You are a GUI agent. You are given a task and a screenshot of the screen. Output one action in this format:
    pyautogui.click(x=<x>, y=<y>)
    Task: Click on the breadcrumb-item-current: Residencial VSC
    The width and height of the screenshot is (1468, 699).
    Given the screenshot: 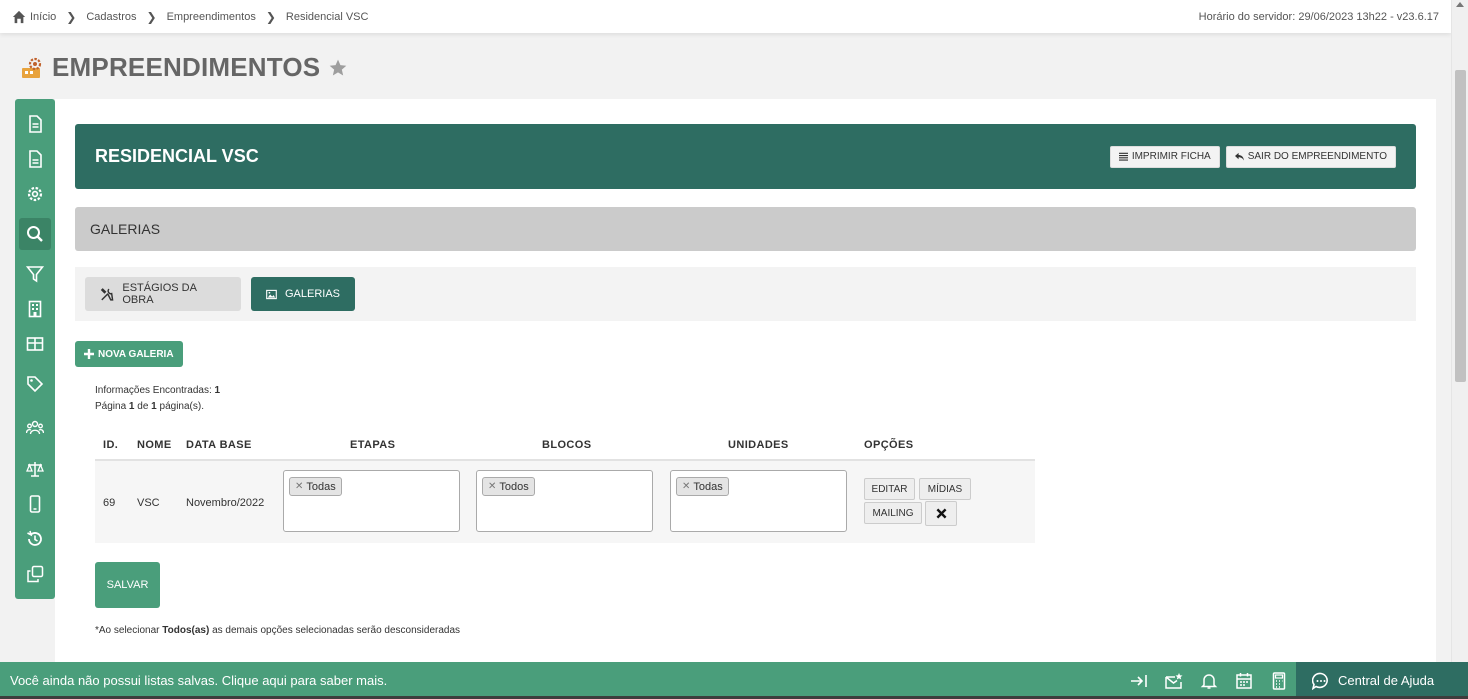 What is the action you would take?
    pyautogui.click(x=327, y=16)
    